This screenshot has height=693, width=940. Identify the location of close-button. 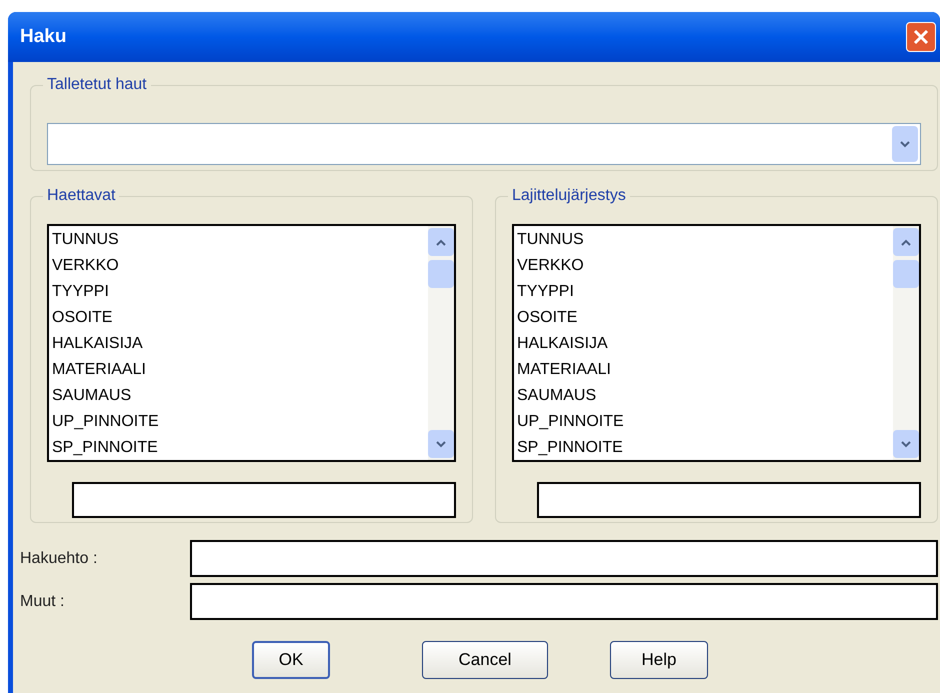
(921, 37).